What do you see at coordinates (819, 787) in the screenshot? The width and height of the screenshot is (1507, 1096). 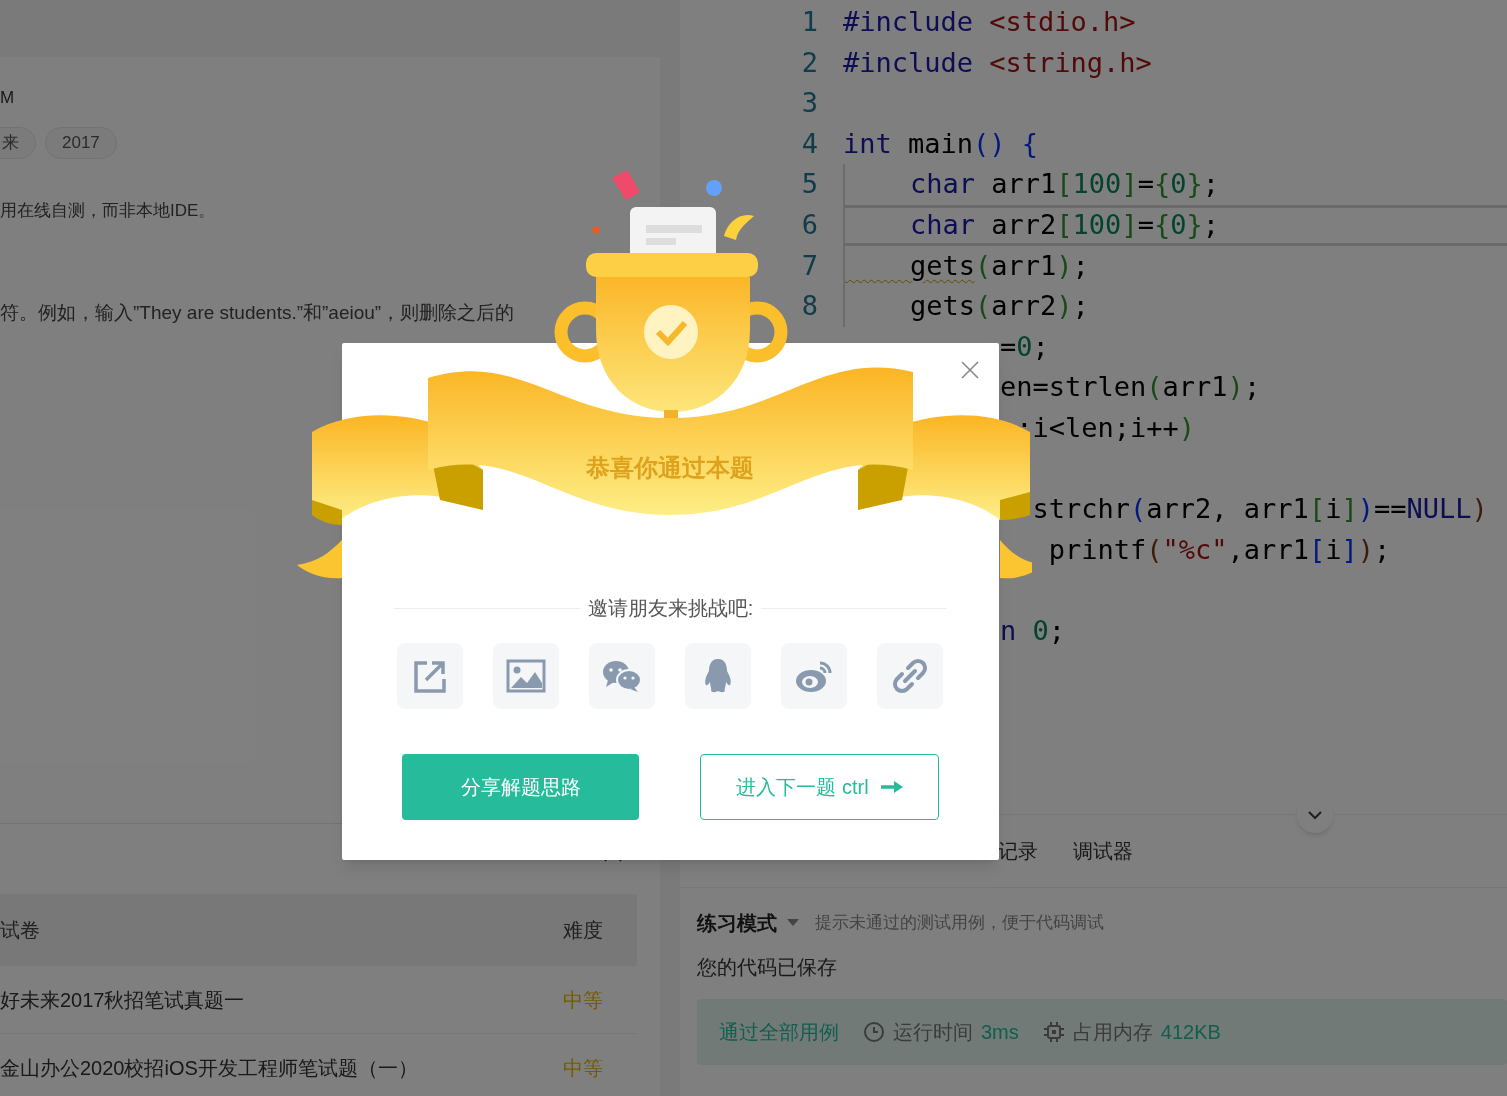 I see `next-question-button: 进入下一题 ctrl` at bounding box center [819, 787].